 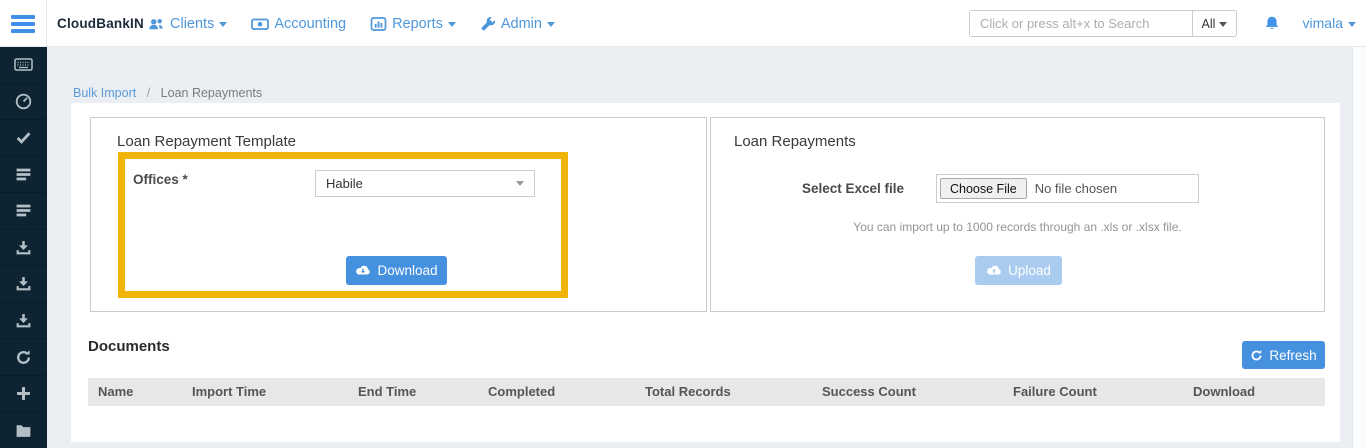 I want to click on scrollbar-track, so click(x=1359, y=247).